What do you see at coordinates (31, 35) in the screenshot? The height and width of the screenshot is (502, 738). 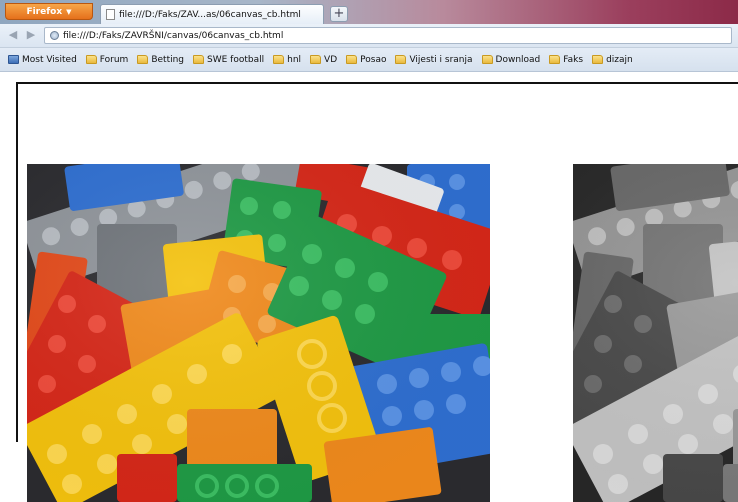 I see `forward-arrow-icon: ▶` at bounding box center [31, 35].